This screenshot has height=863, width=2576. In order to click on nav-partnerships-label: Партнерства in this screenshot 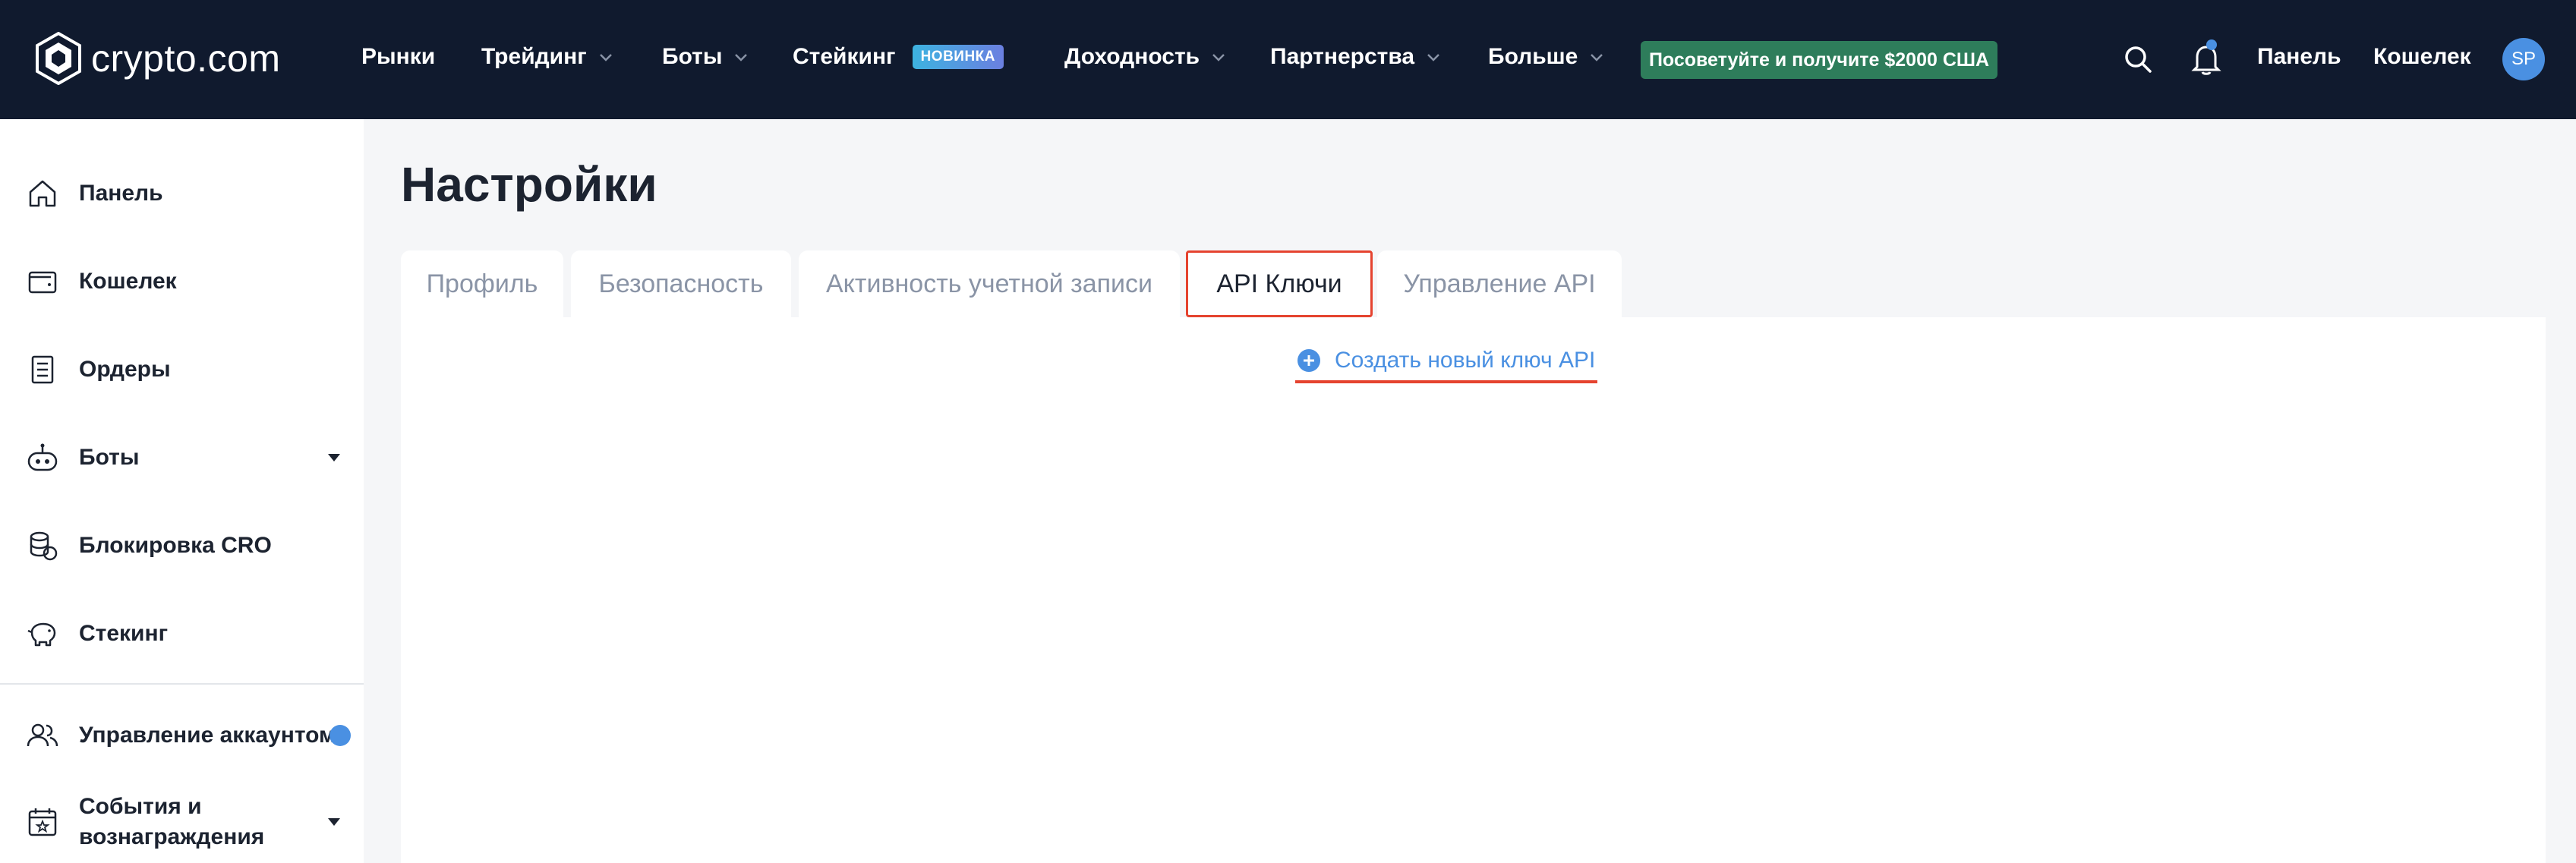, I will do `click(1342, 57)`.